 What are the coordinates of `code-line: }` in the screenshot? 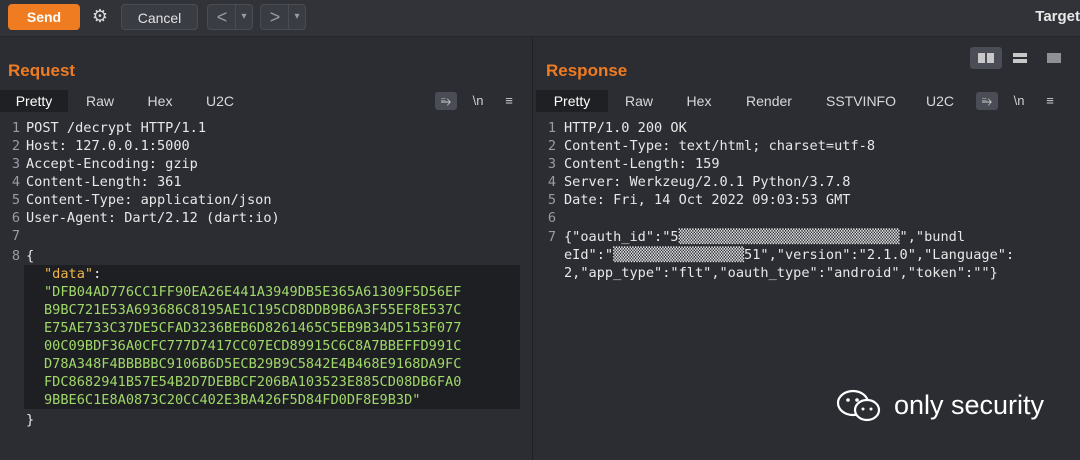 It's located at (30, 420).